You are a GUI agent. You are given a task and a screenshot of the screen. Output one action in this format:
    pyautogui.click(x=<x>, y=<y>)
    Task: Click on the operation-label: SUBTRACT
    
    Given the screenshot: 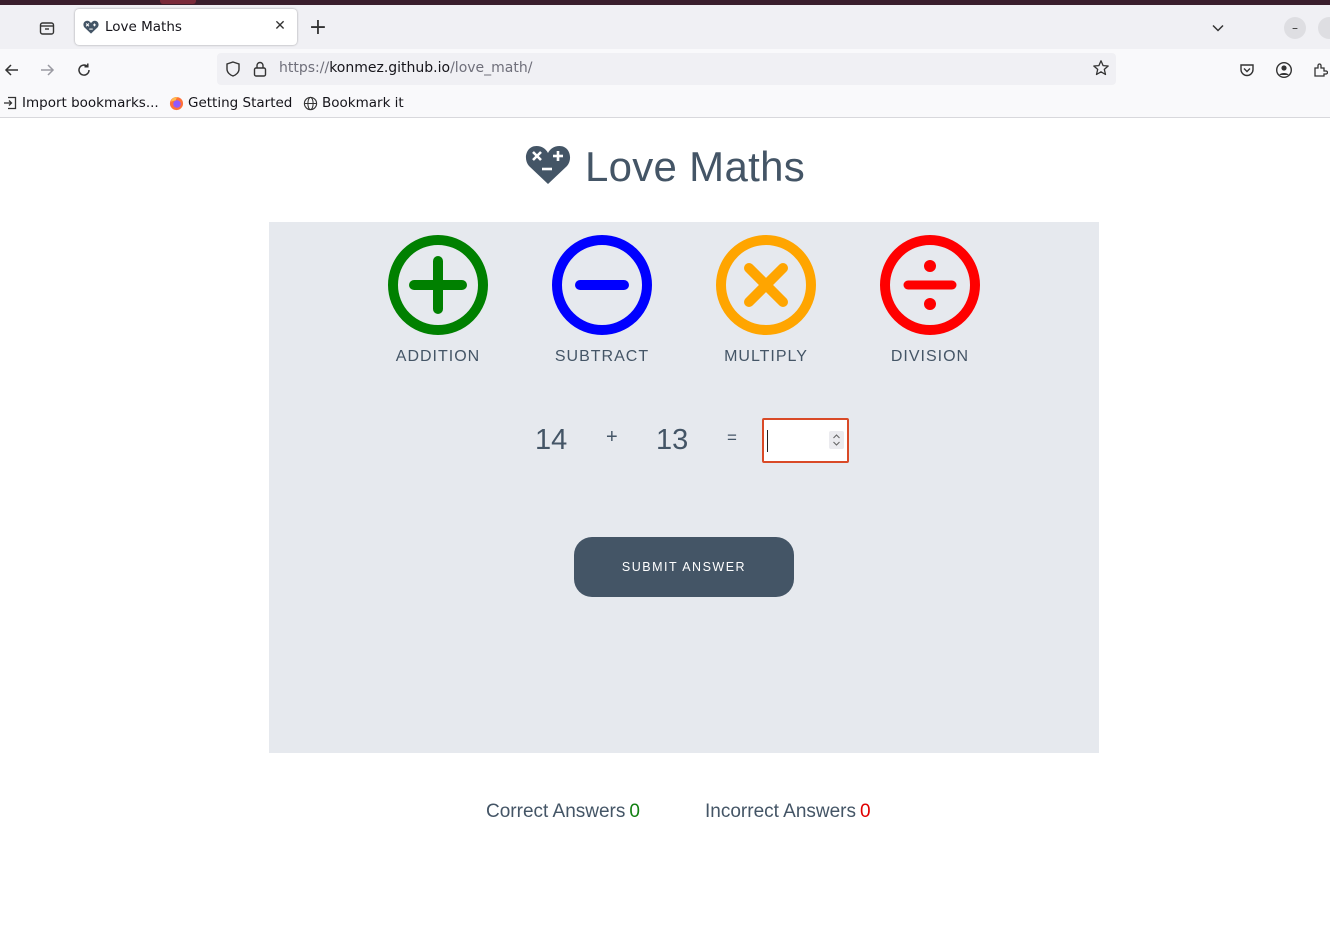 What is the action you would take?
    pyautogui.click(x=602, y=356)
    